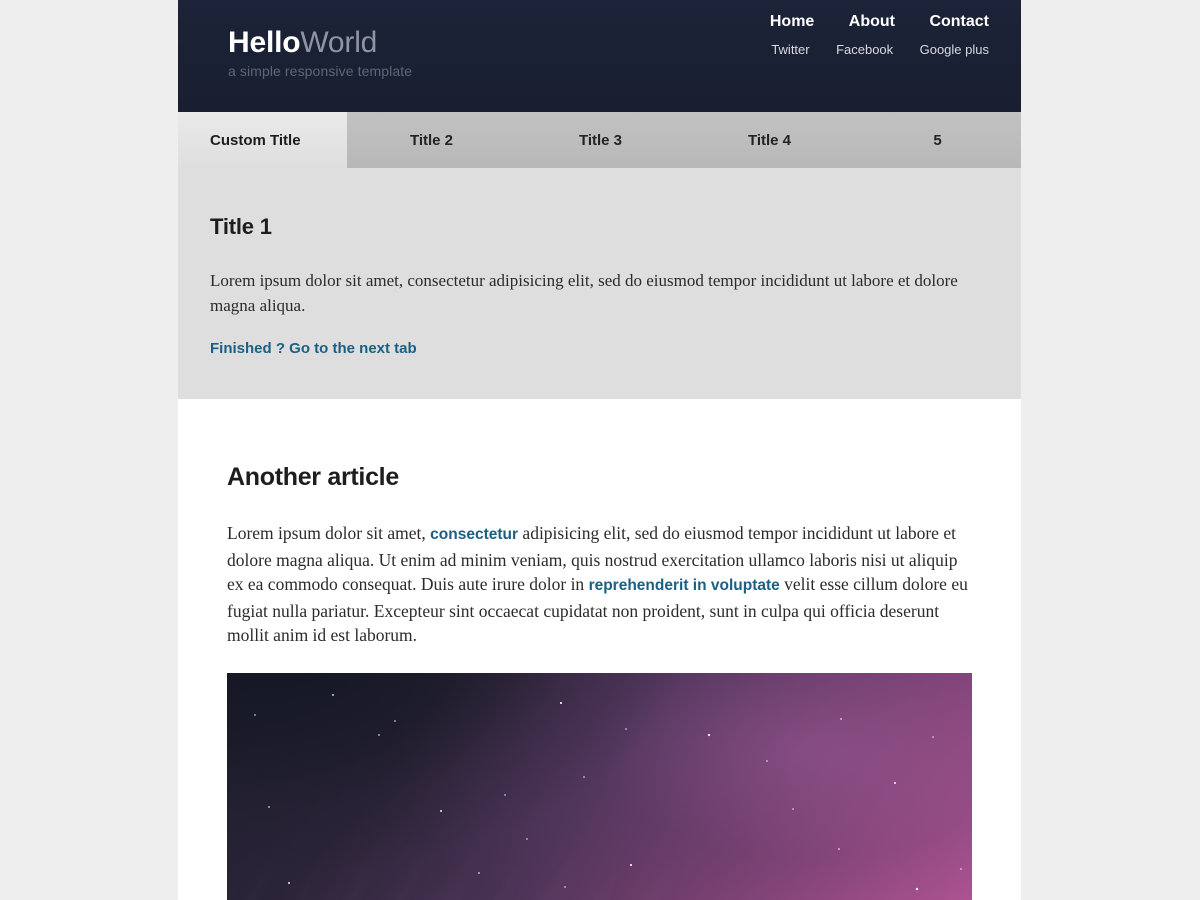 The width and height of the screenshot is (1200, 900). I want to click on tab-bar: Custom Title Title 2 Title 3 Title 4 5, so click(599, 140).